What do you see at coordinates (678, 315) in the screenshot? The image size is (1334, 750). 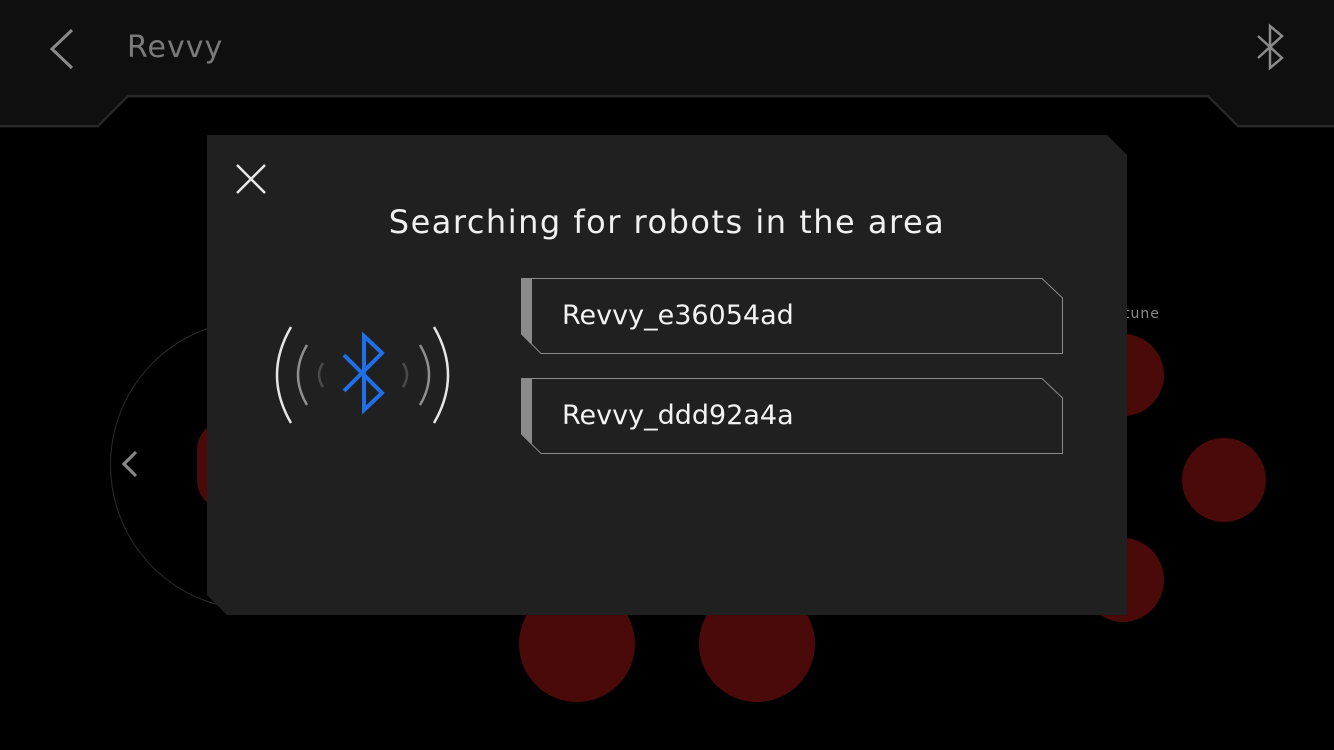 I see `robot-name: Revvy_e36054ad` at bounding box center [678, 315].